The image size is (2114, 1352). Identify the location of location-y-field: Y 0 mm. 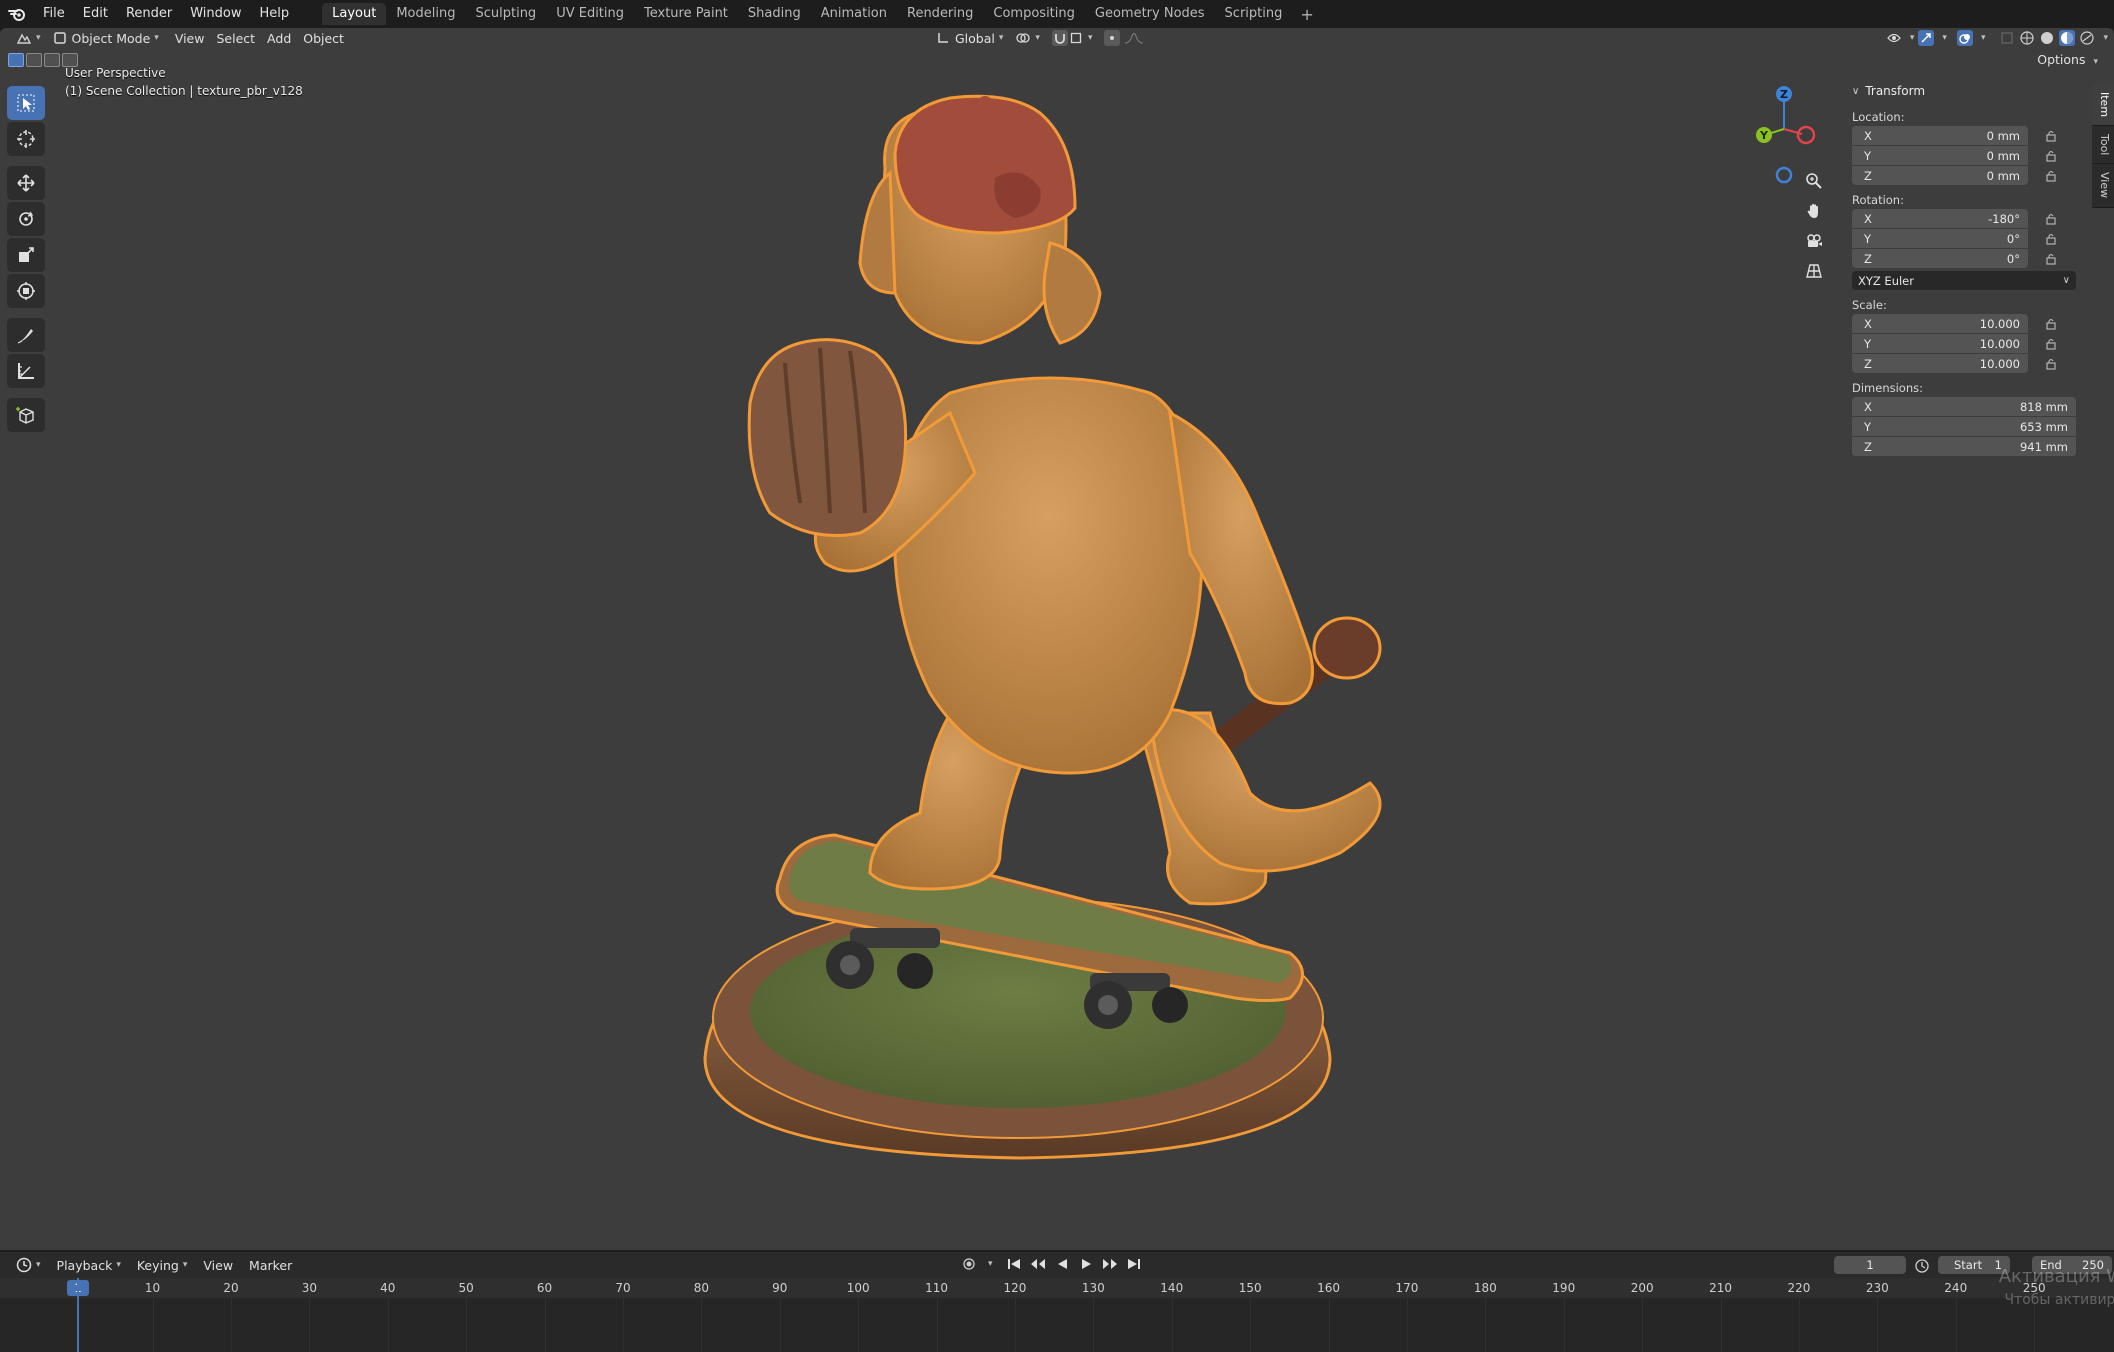
(1940, 155).